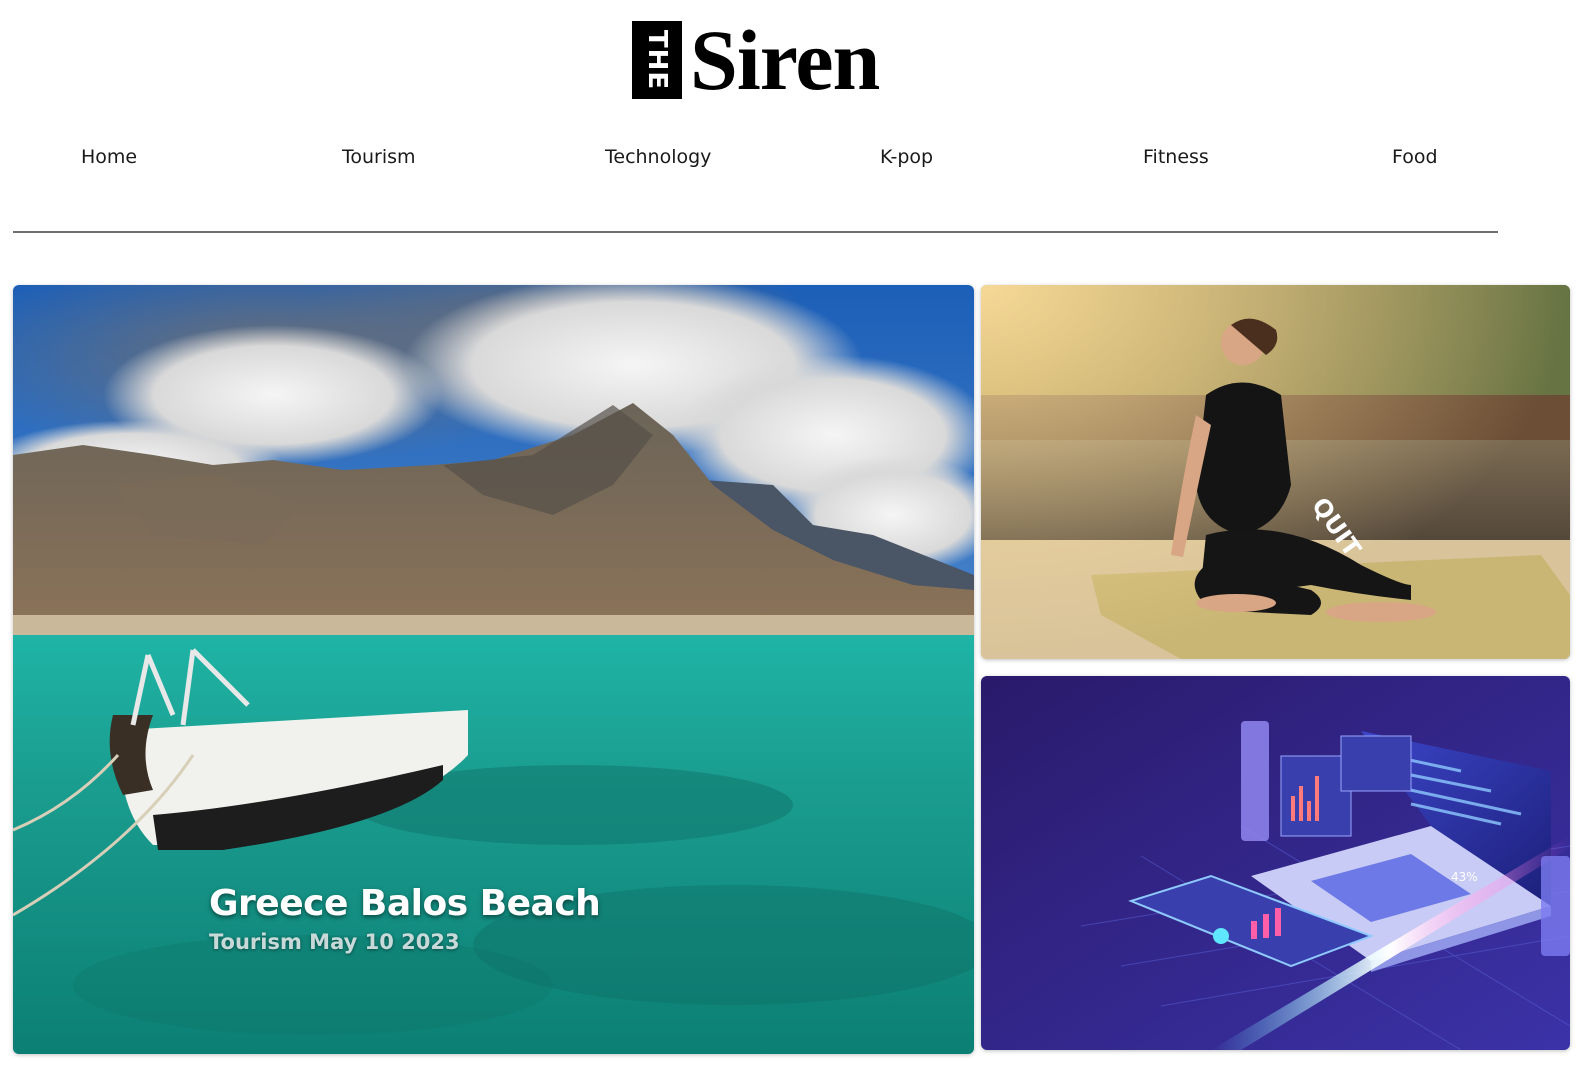  Describe the element at coordinates (384, 942) in the screenshot. I see `featured-date: May 10 2023` at that location.